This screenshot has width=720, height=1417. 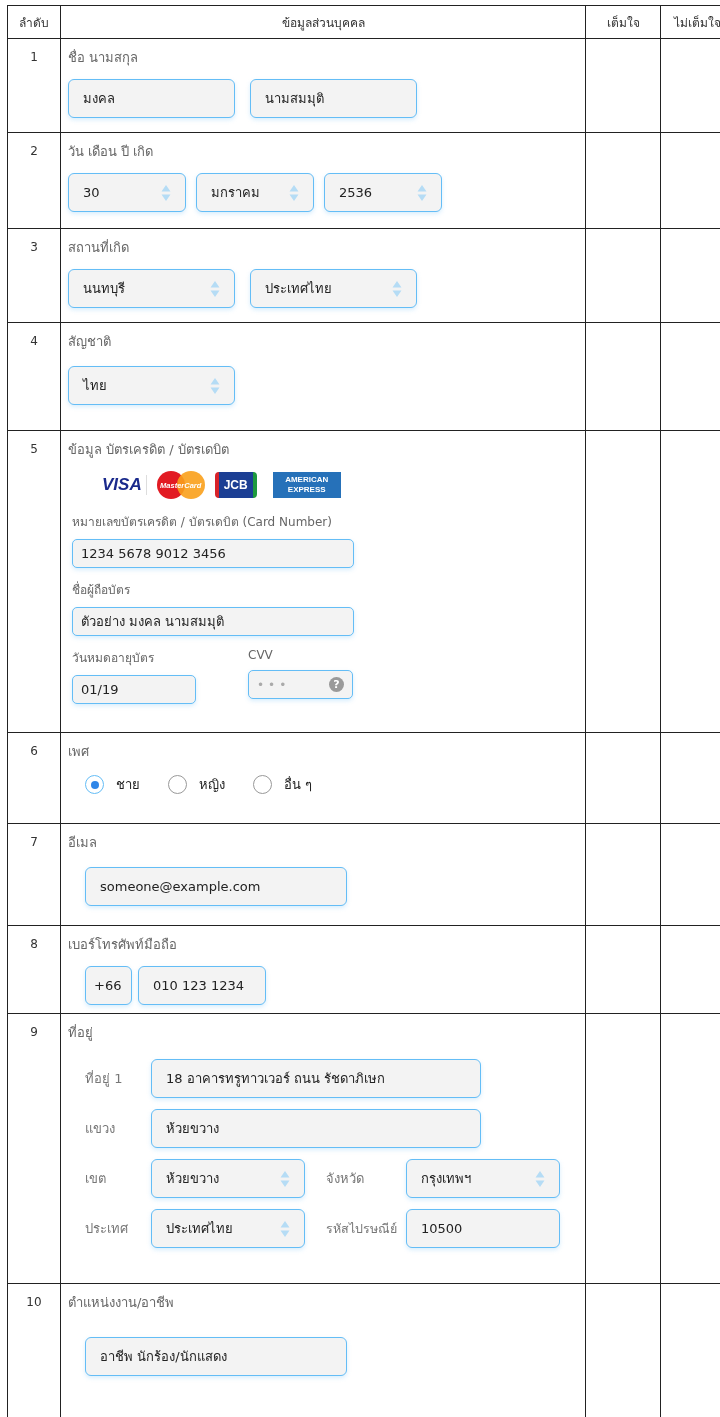 I want to click on field-label: CVV, so click(x=260, y=655).